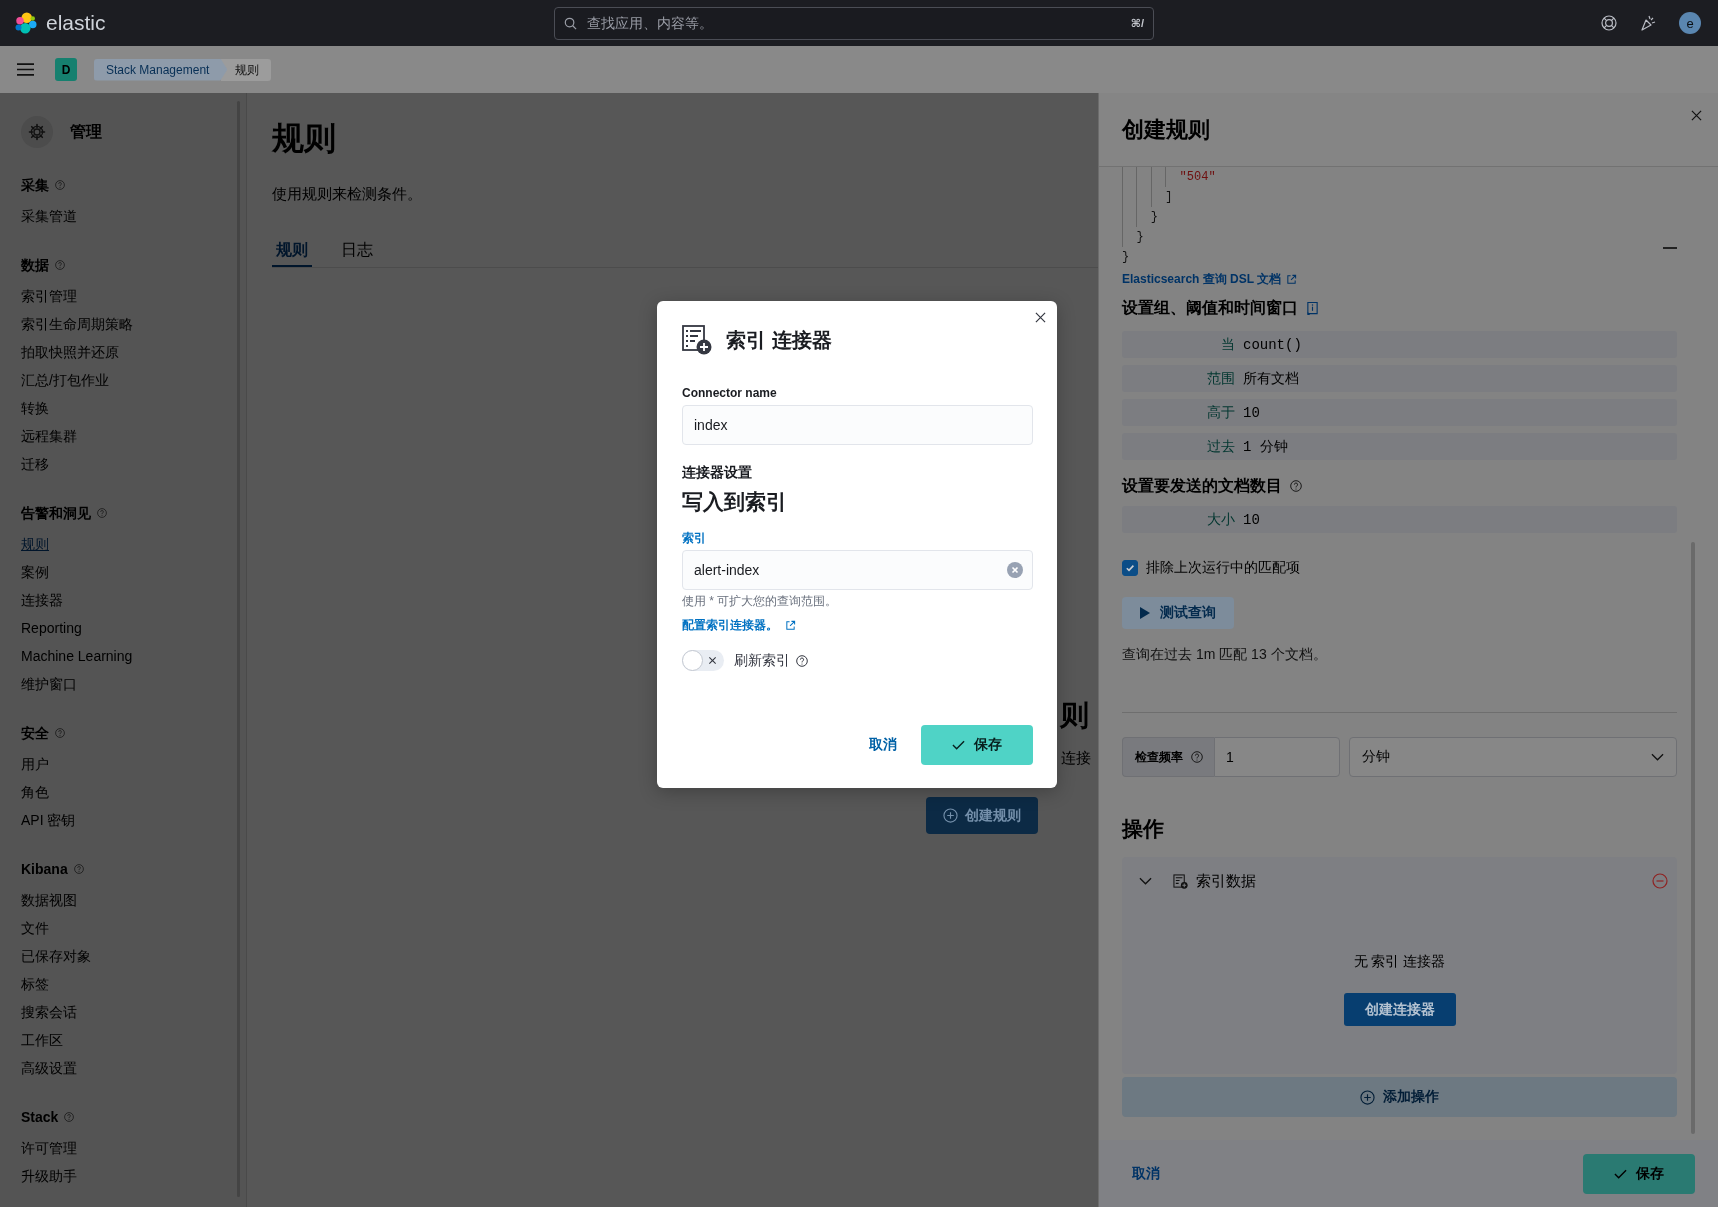 The image size is (1718, 1207). Describe the element at coordinates (35, 733) in the screenshot. I see `section-heading: 安全` at that location.